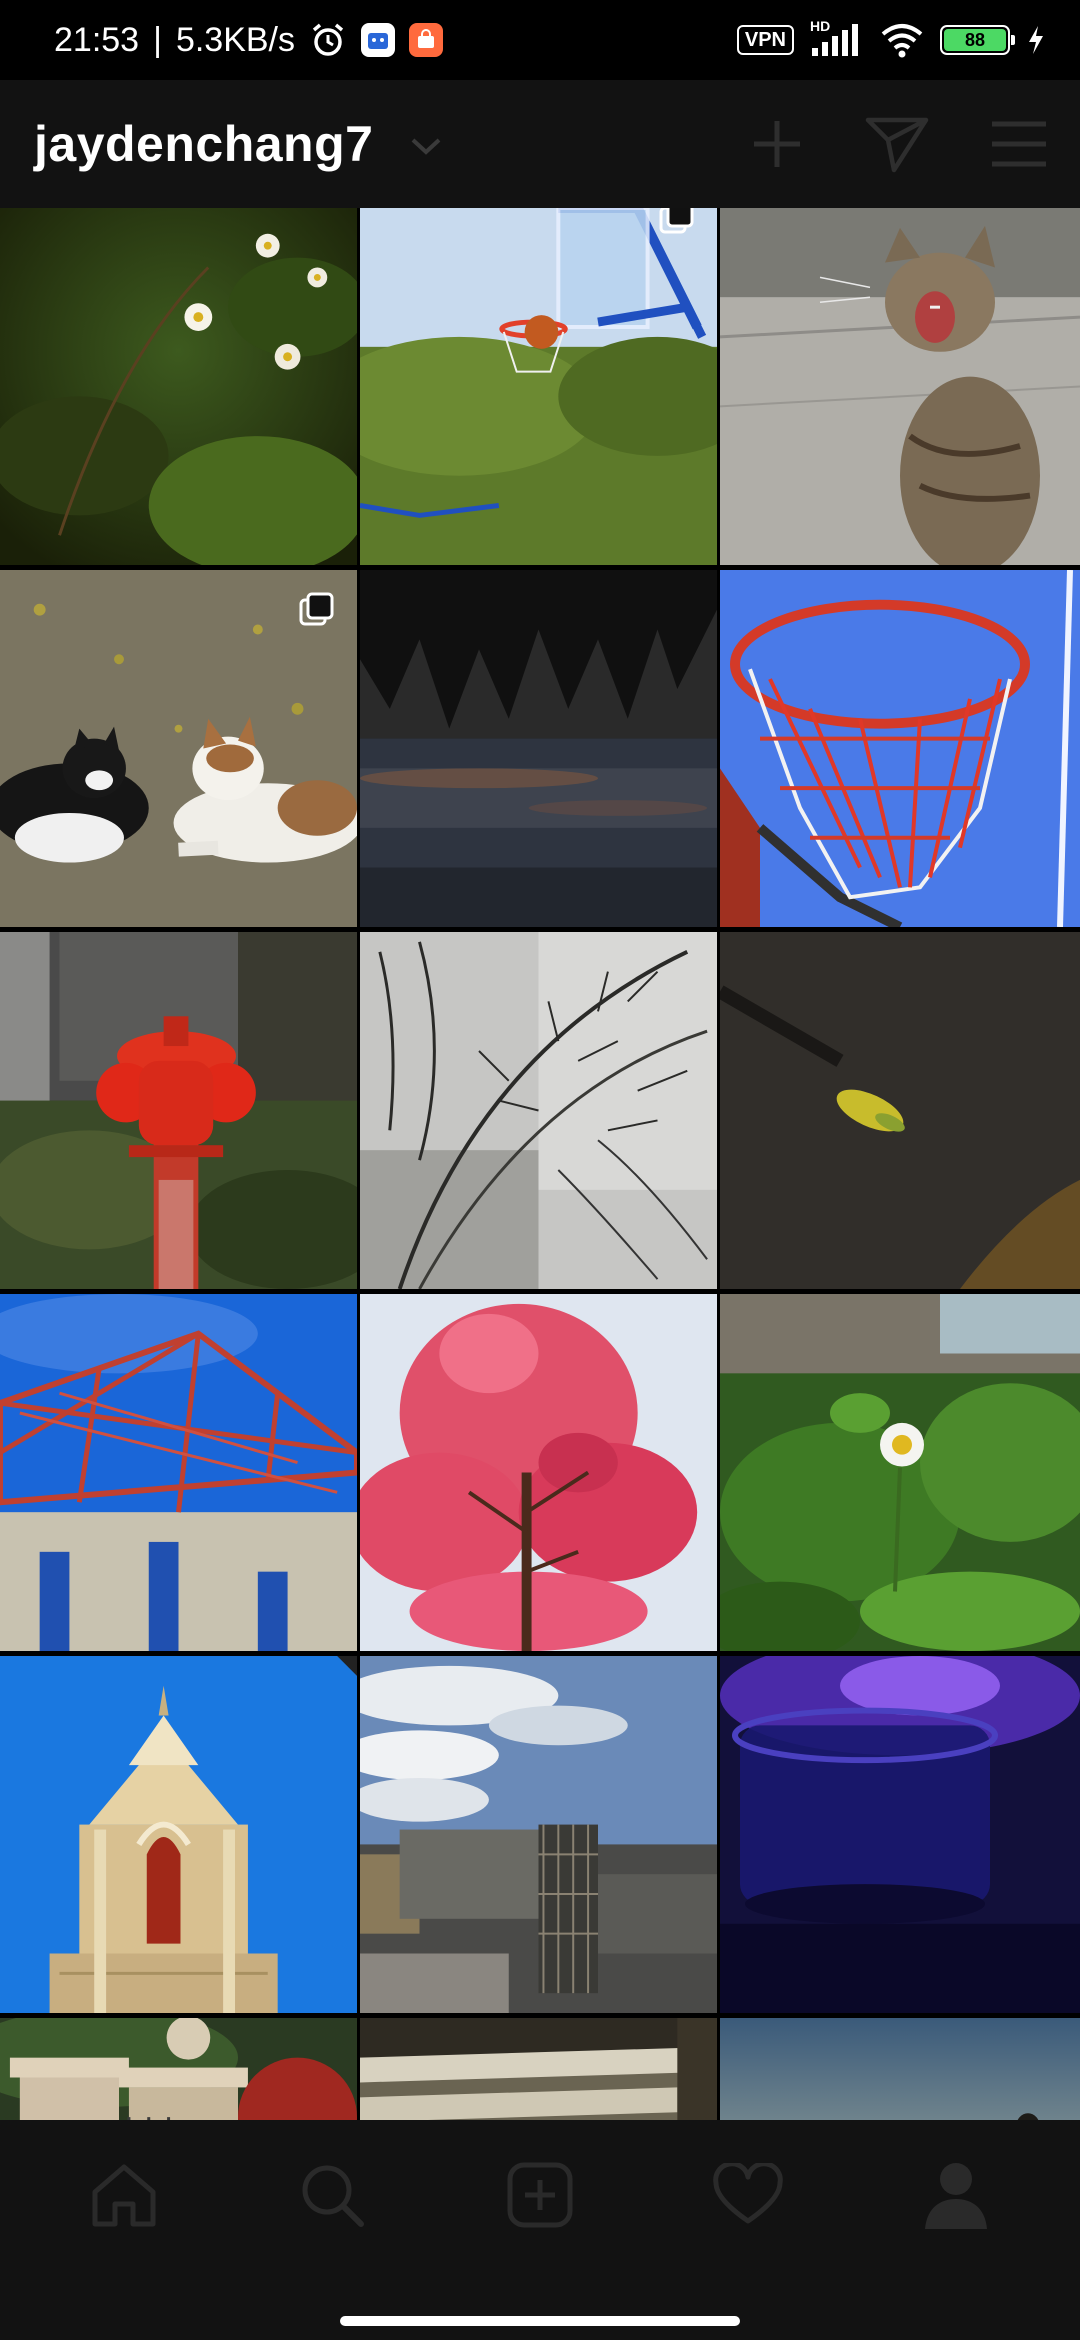 The height and width of the screenshot is (2340, 1080). I want to click on battery-level: 88, so click(975, 40).